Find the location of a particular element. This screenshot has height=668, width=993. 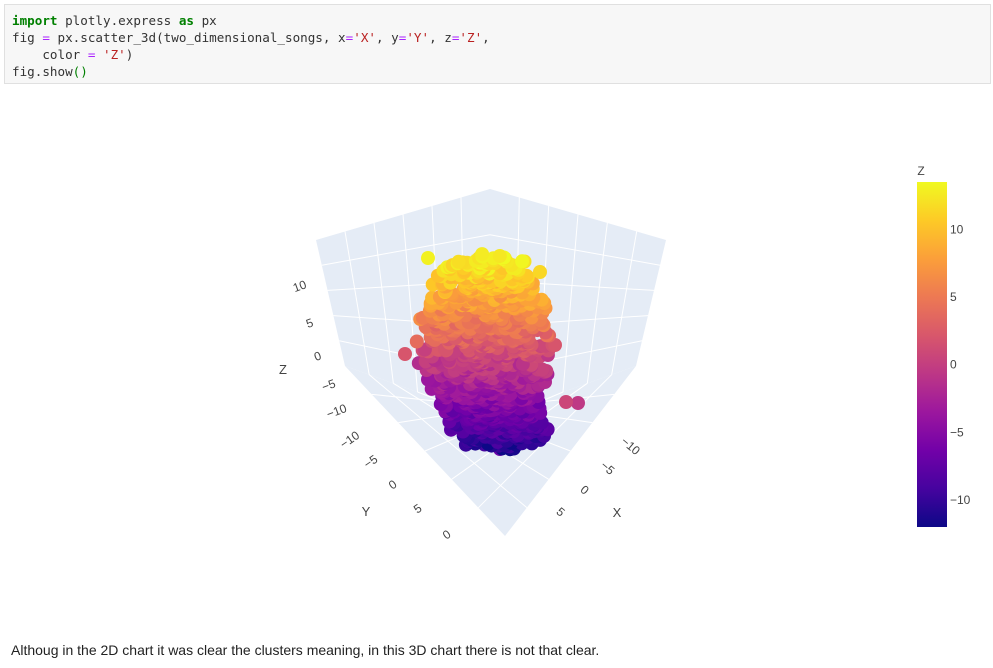

colorbar-tick-label: 10 is located at coordinates (957, 229).